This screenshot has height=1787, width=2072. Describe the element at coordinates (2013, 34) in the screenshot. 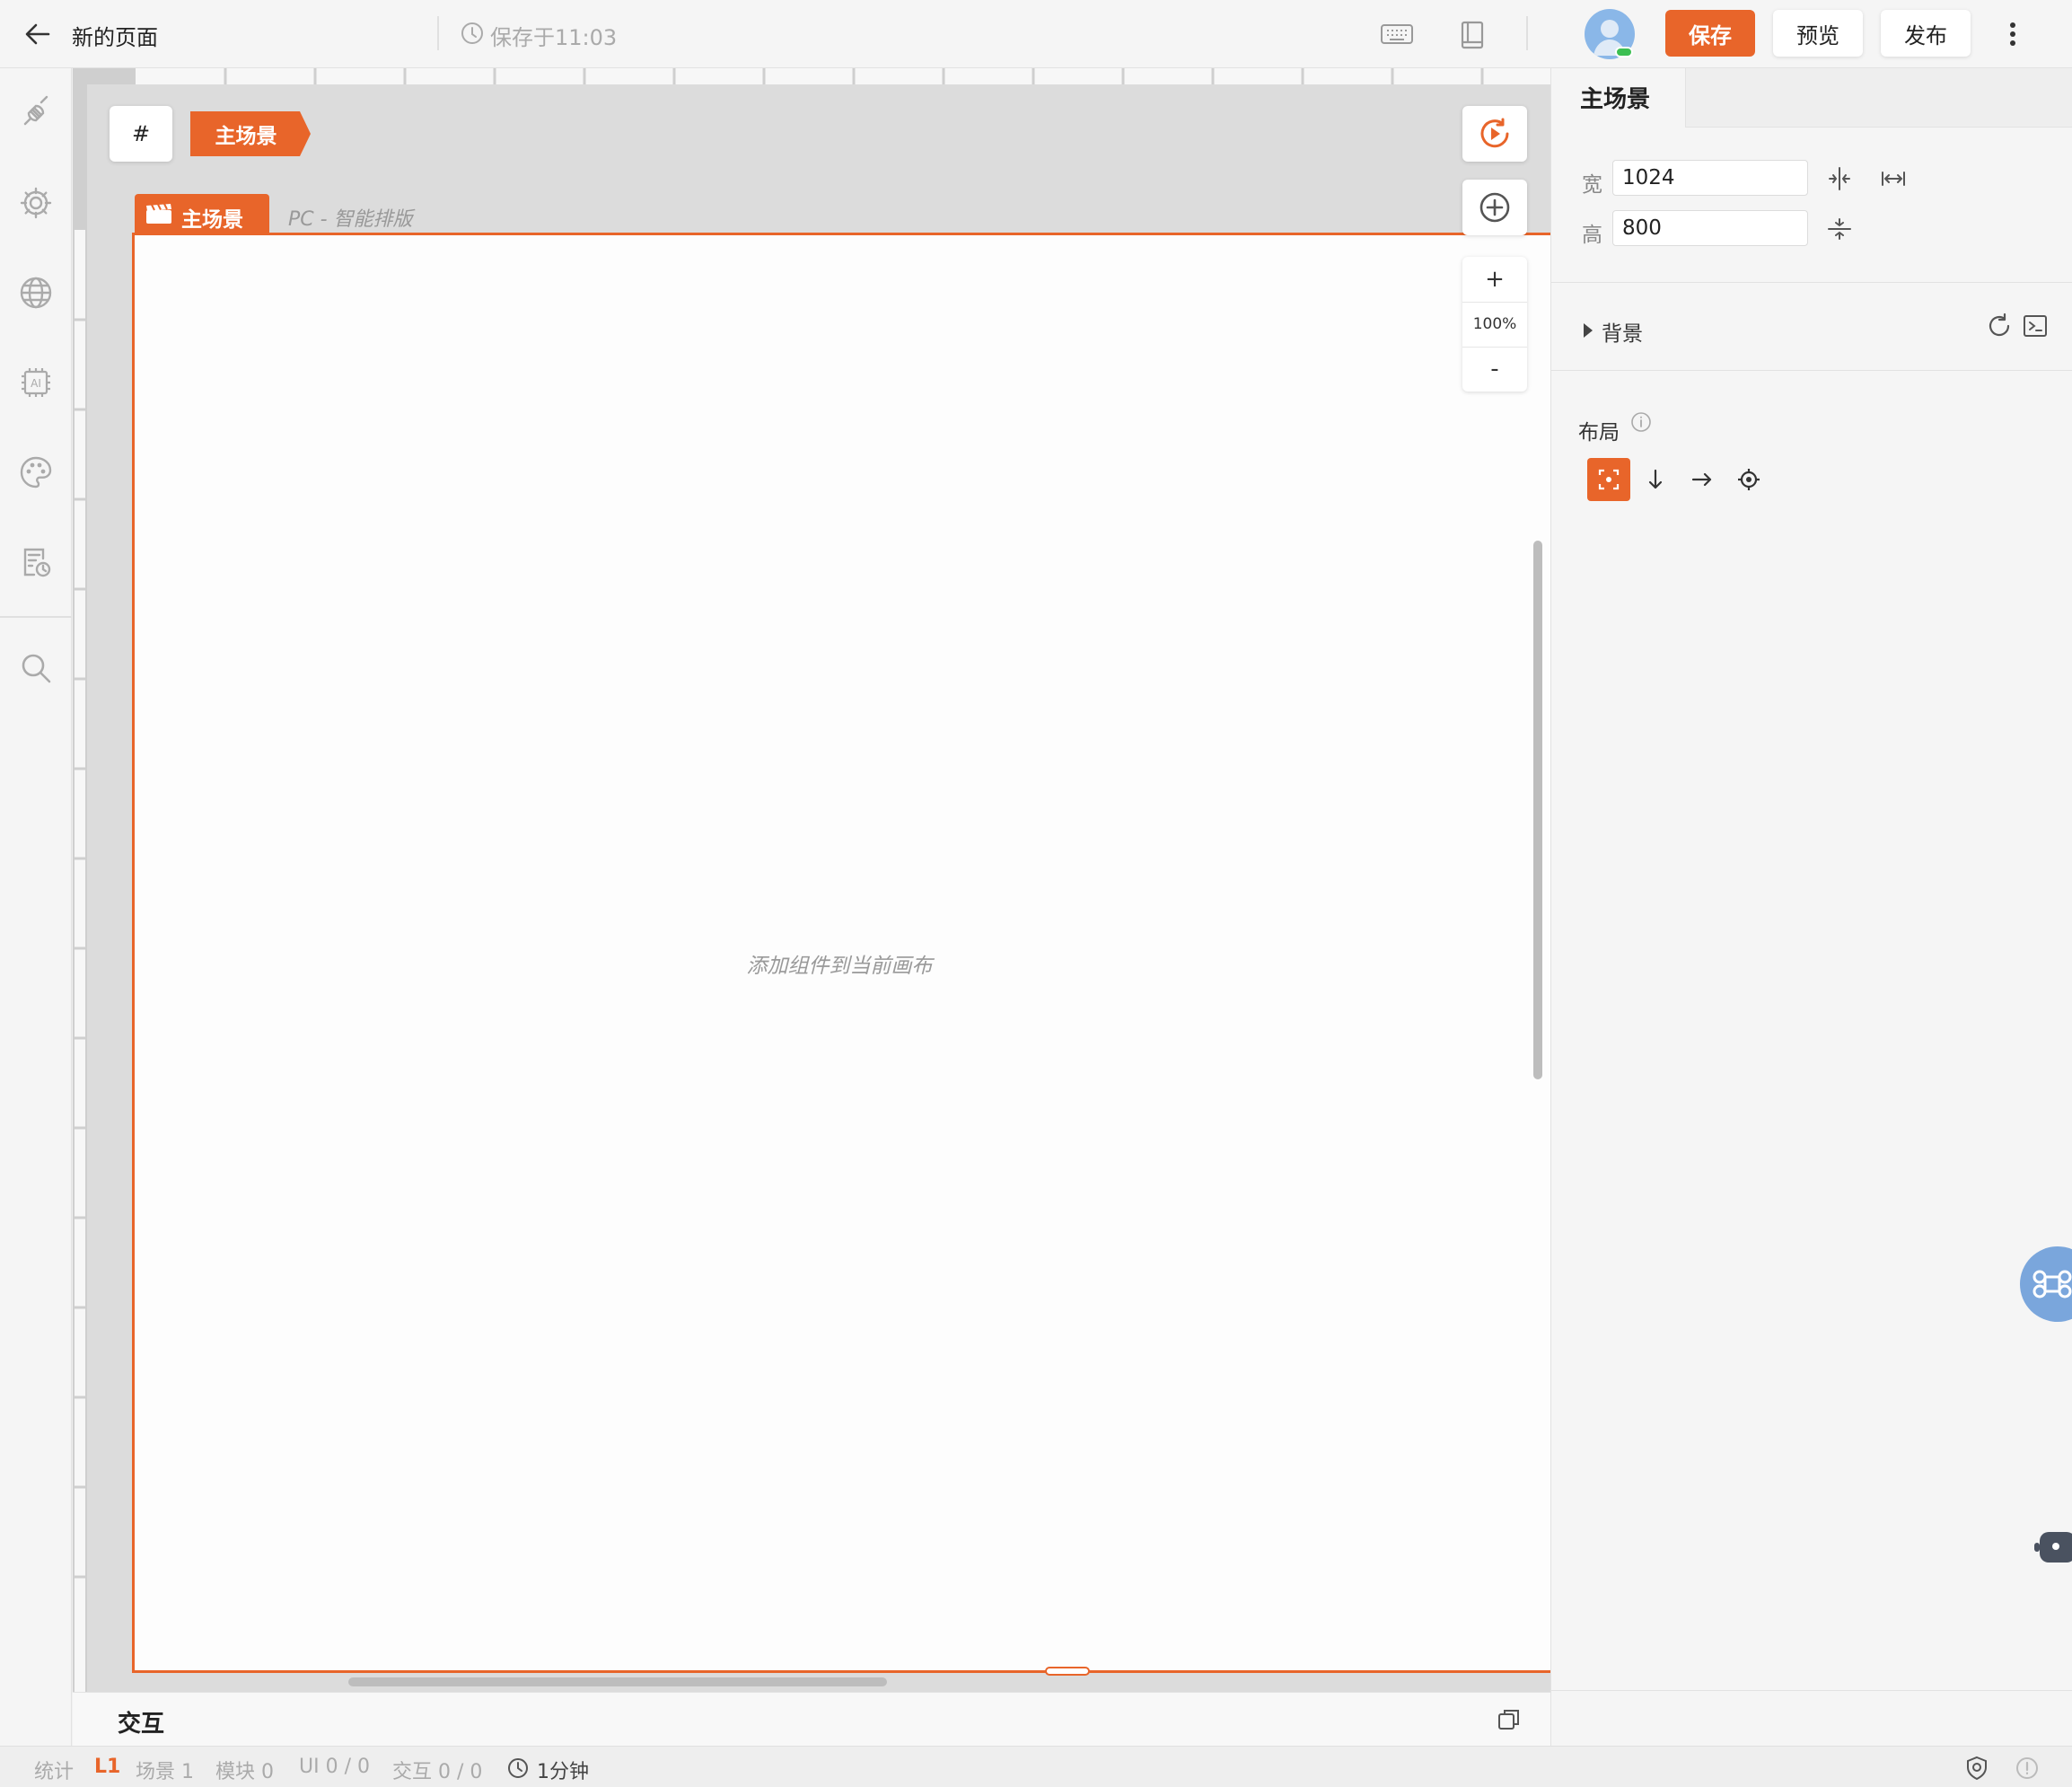

I see `more-vertical-icon` at that location.